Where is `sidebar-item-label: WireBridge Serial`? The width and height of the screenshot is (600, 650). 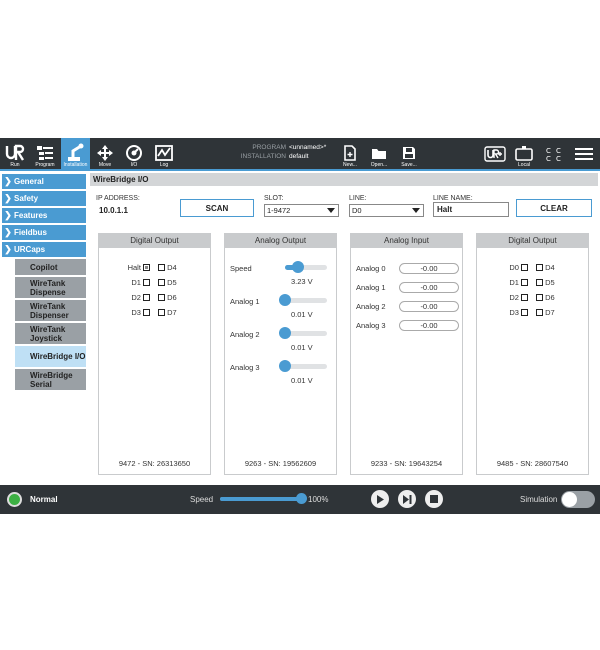
sidebar-item-label: WireBridge Serial is located at coordinates (51, 379).